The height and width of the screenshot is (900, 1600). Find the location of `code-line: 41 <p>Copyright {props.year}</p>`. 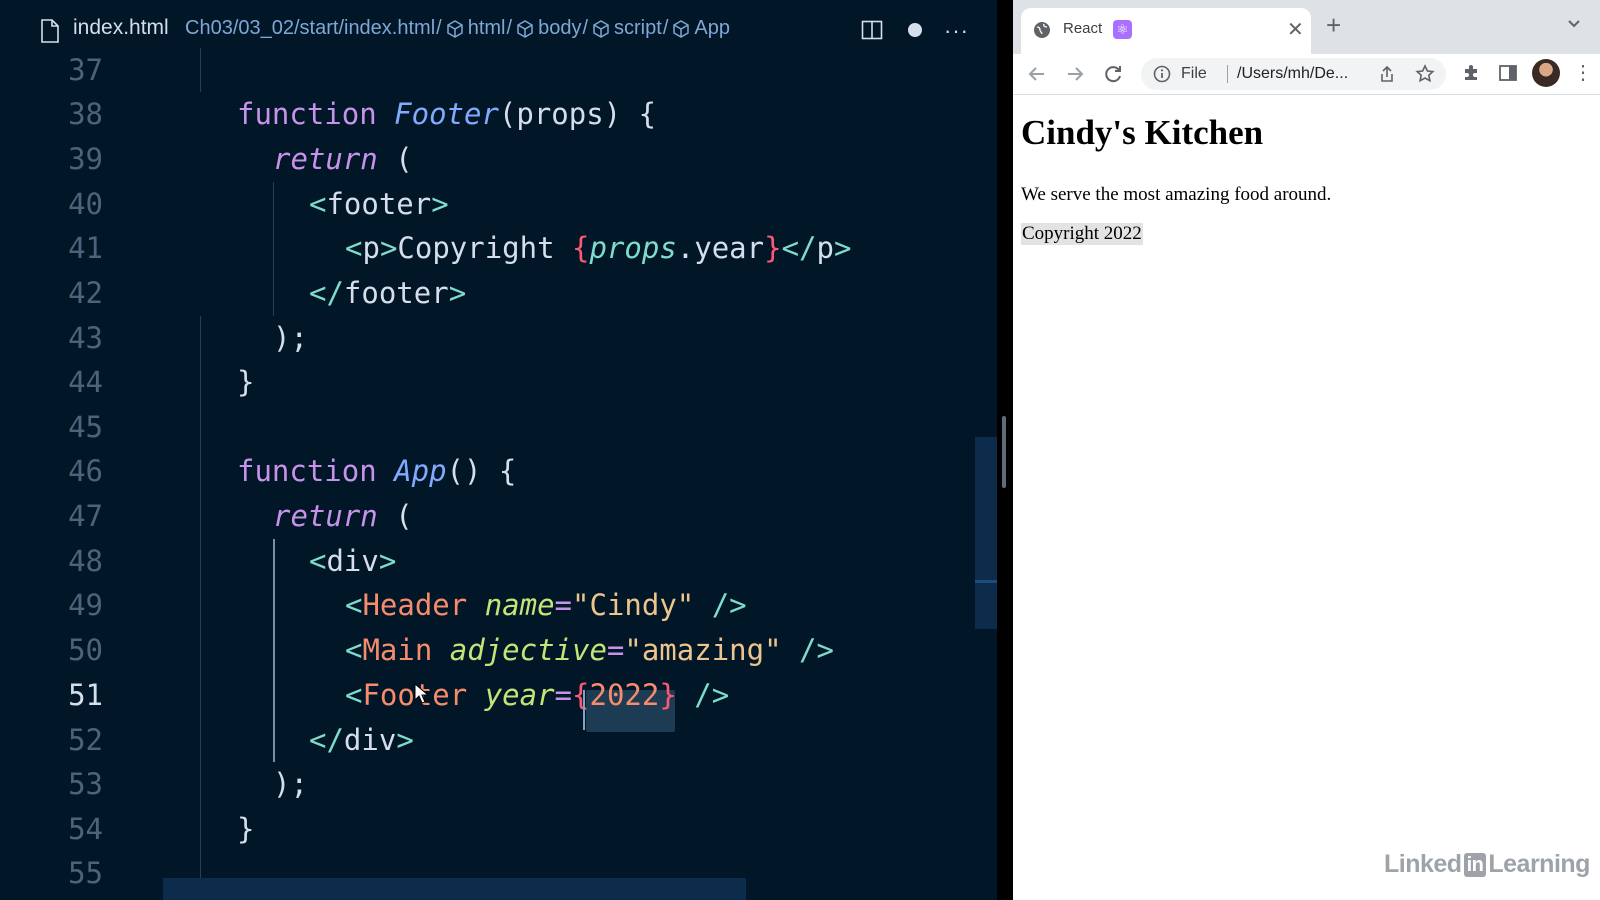

code-line: 41 <p>Copyright {props.year}</p> is located at coordinates (490, 248).